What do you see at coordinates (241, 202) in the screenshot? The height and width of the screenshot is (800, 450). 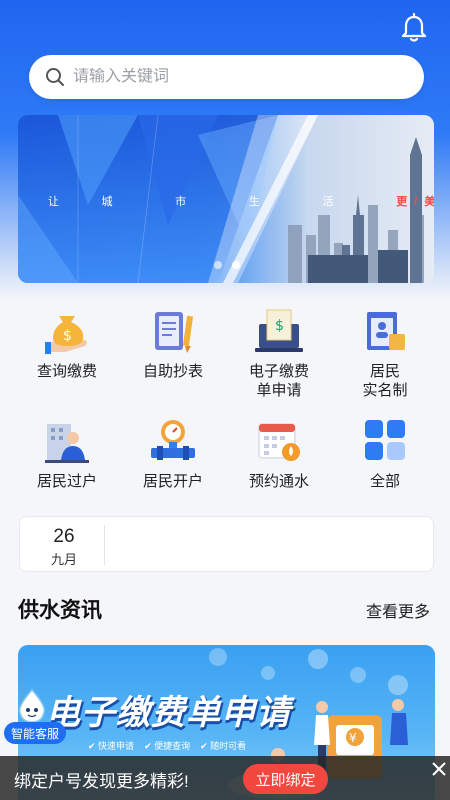 I see `banner-slogan: 让 城 市 生 活 更 / 美 / 好` at bounding box center [241, 202].